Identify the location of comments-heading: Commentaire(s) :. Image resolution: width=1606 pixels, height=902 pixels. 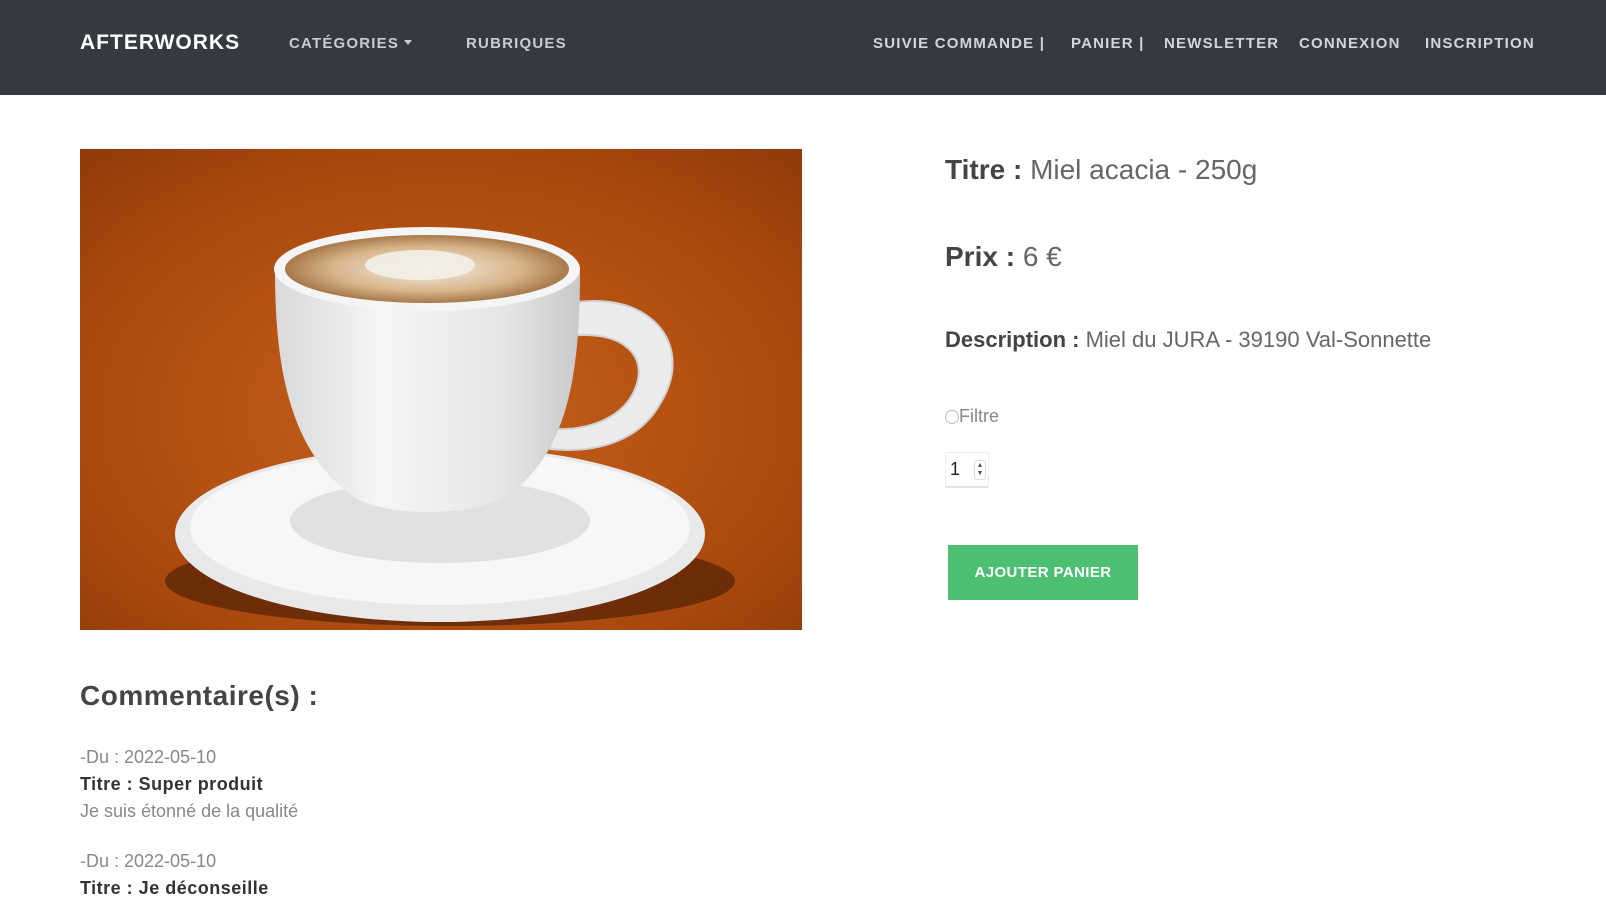
(199, 695).